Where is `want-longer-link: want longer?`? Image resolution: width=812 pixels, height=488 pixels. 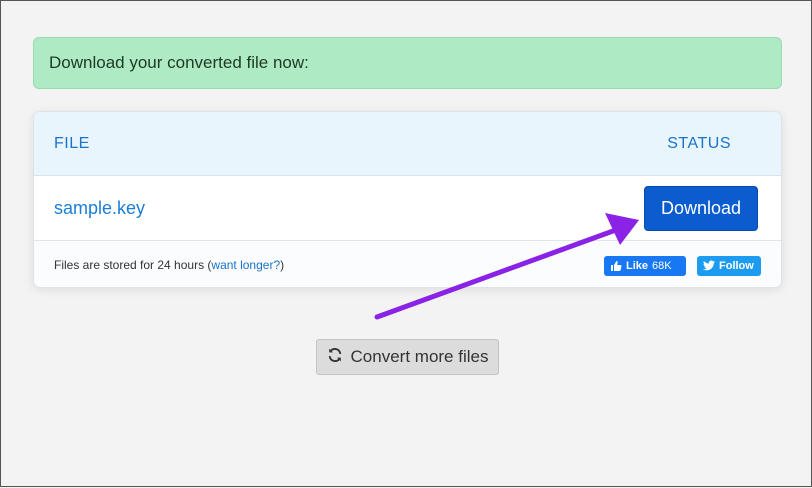
want-longer-link: want longer? is located at coordinates (245, 265).